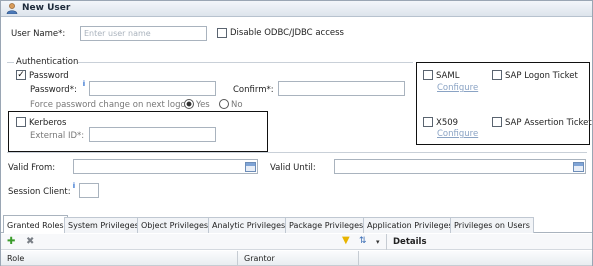 The height and width of the screenshot is (266, 593). I want to click on confirm-password-input, so click(341, 88).